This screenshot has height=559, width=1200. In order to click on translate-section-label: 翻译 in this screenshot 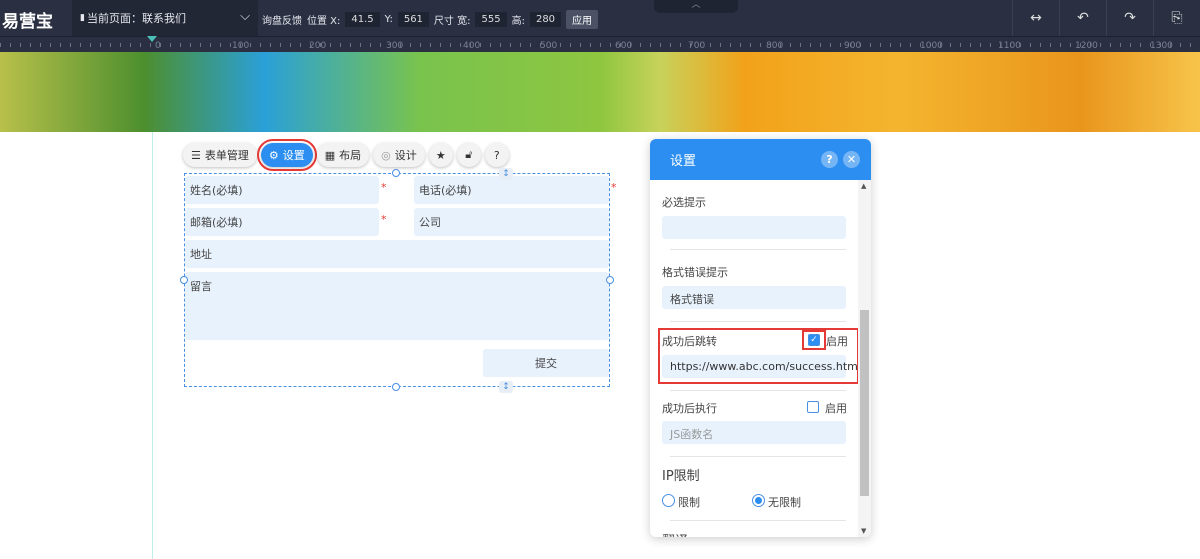, I will do `click(675, 533)`.